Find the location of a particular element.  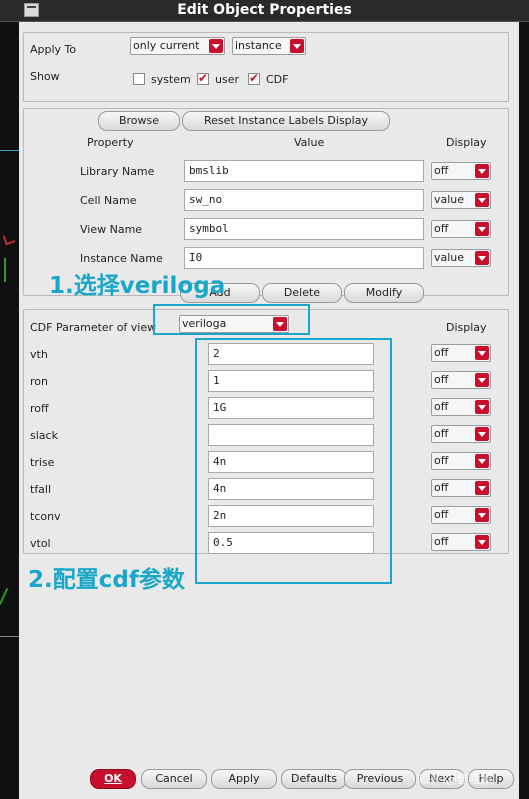

modify-button: Modify is located at coordinates (384, 293).